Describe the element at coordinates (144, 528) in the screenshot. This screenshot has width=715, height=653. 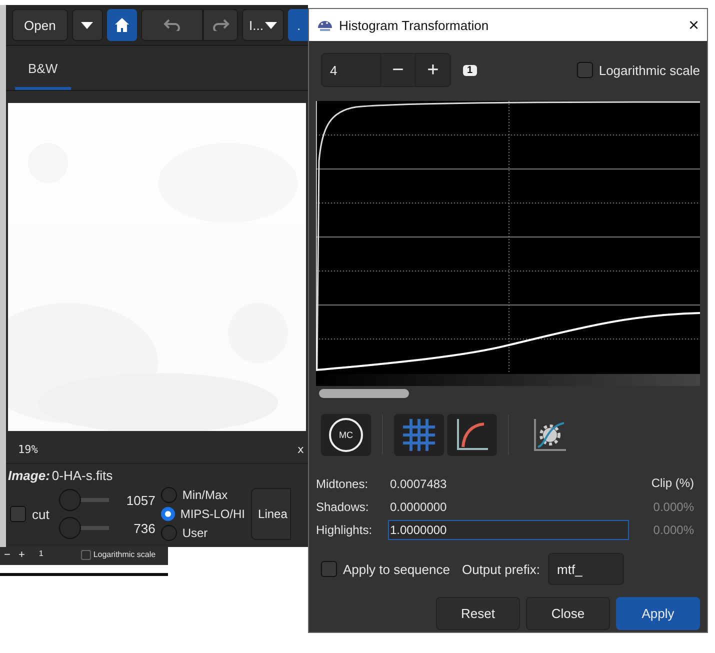
I see `slider-value: 736` at that location.